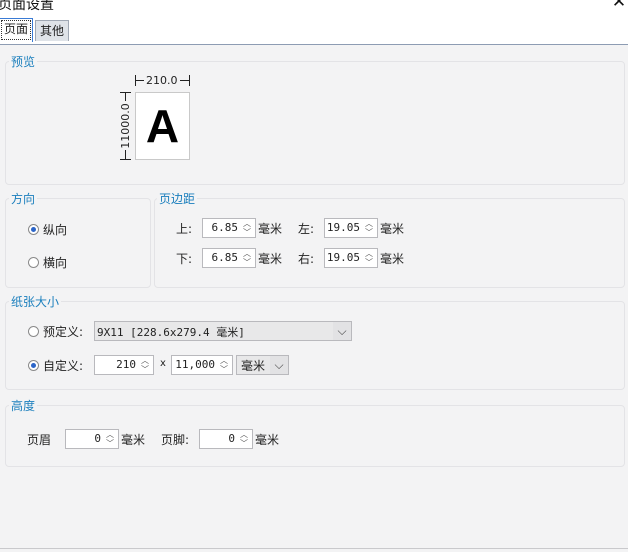 The height and width of the screenshot is (552, 628). I want to click on times-sign: x, so click(163, 363).